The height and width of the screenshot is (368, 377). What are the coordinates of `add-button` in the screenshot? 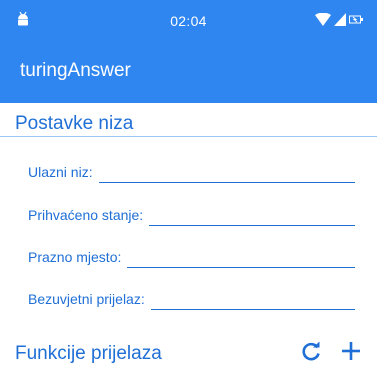 It's located at (351, 353).